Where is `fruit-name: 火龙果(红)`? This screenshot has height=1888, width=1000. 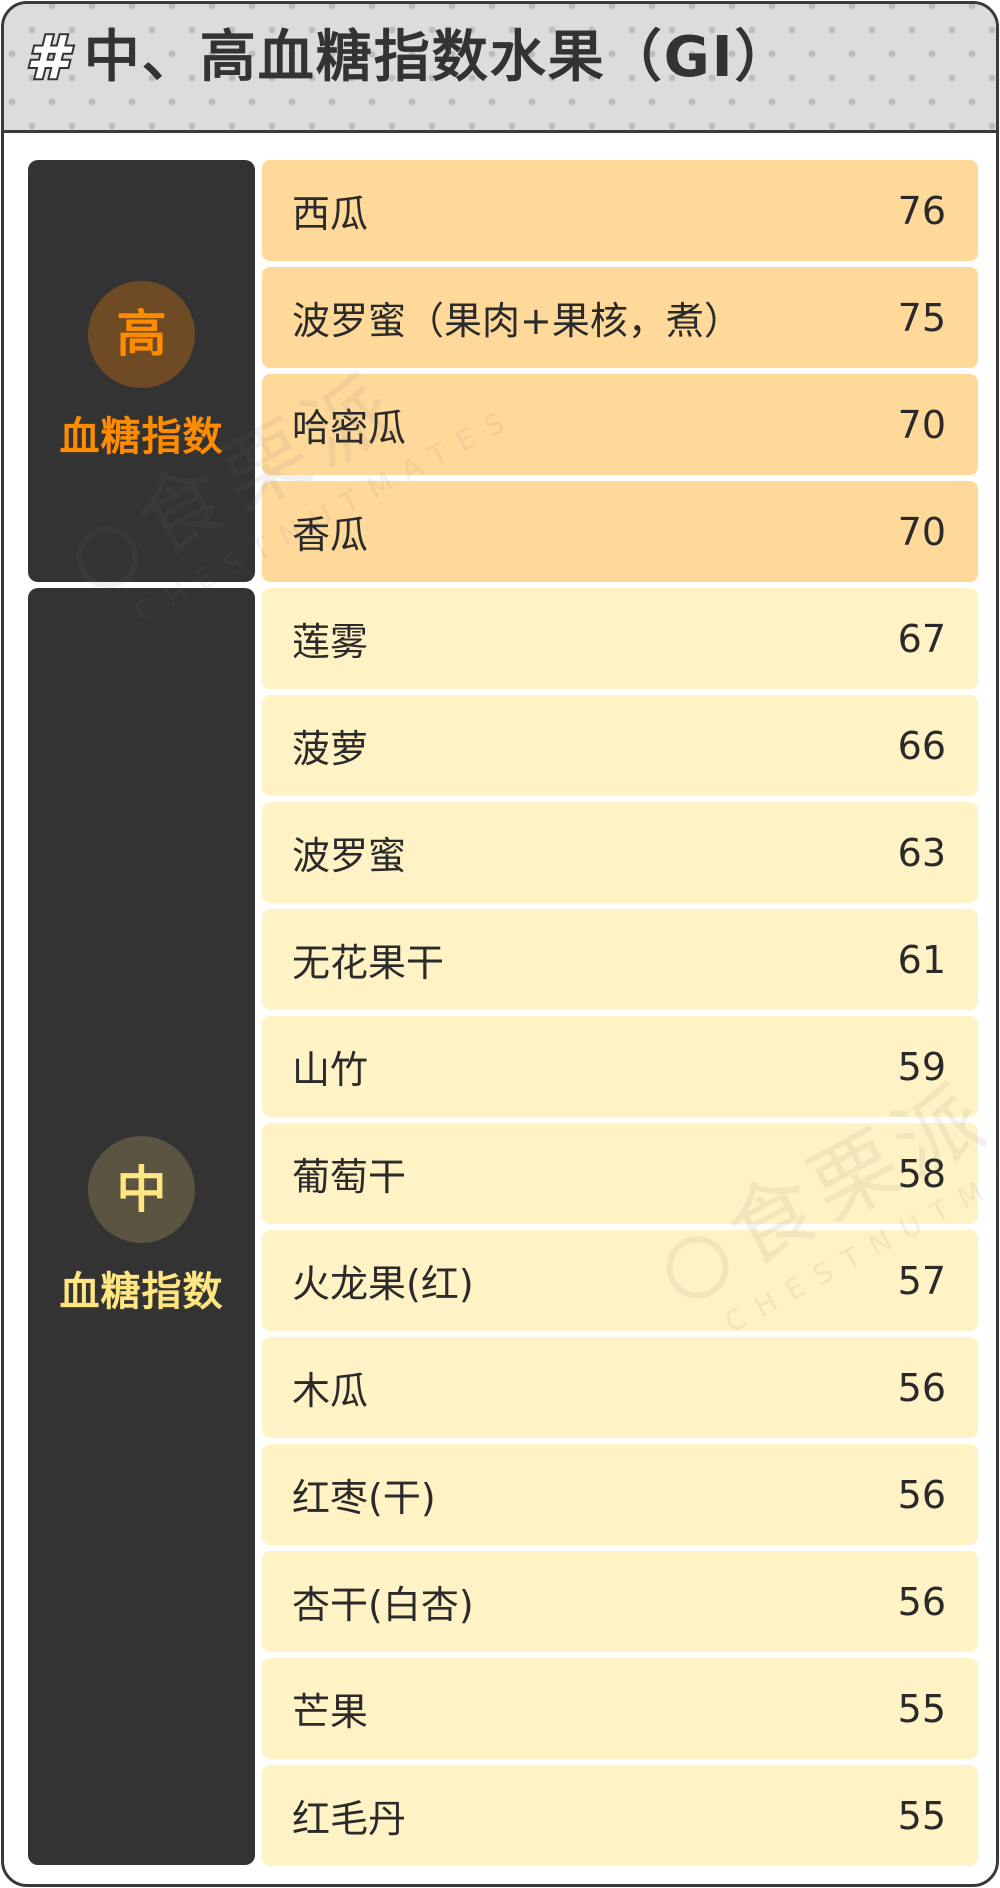
fruit-name: 火龙果(红) is located at coordinates (383, 1284).